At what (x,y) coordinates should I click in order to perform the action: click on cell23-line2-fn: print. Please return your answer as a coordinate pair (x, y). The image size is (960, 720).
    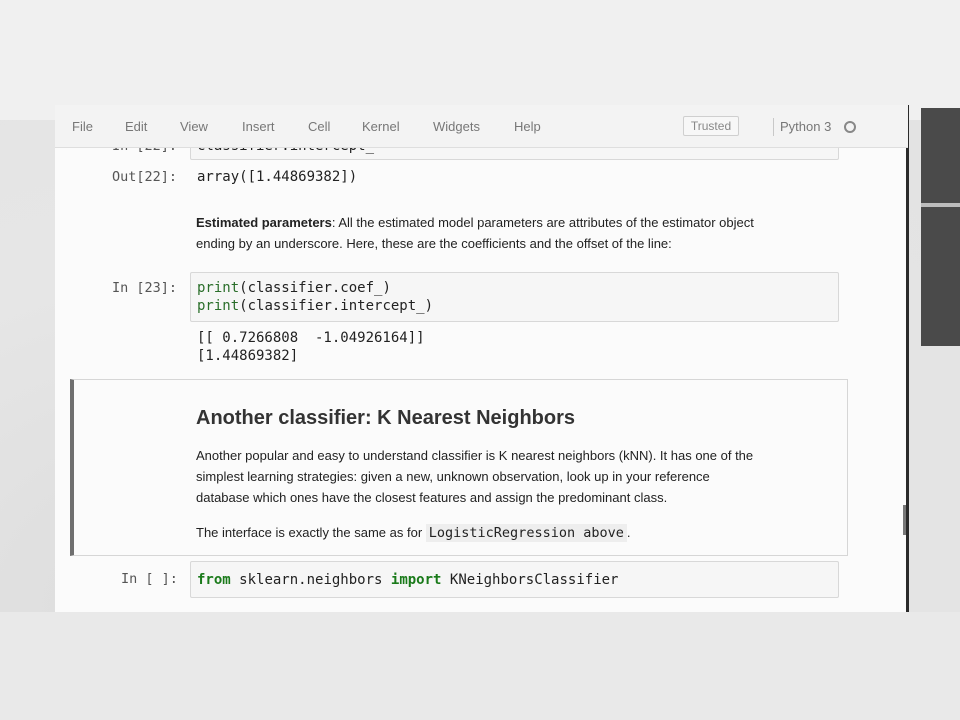
    Looking at the image, I should click on (218, 306).